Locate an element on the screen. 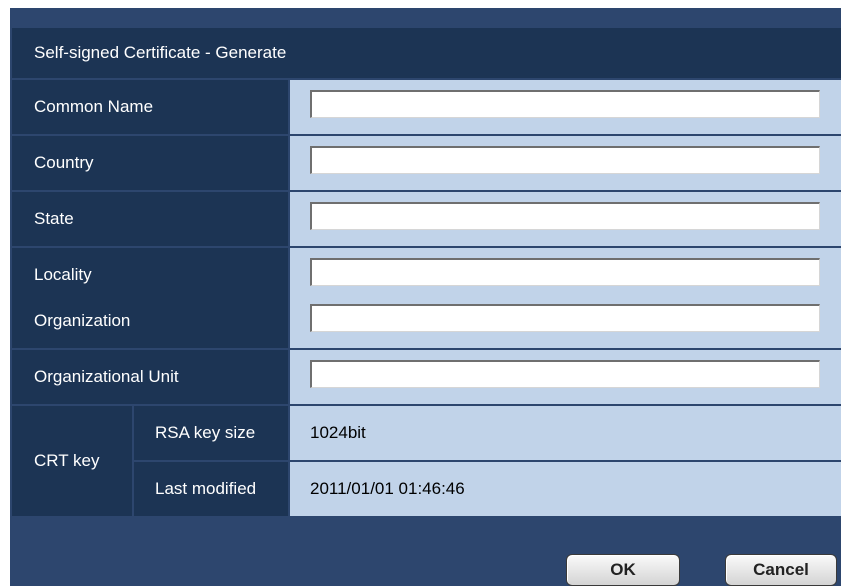 The width and height of the screenshot is (841, 586). rsa-key-size-value: 1024bit is located at coordinates (565, 433).